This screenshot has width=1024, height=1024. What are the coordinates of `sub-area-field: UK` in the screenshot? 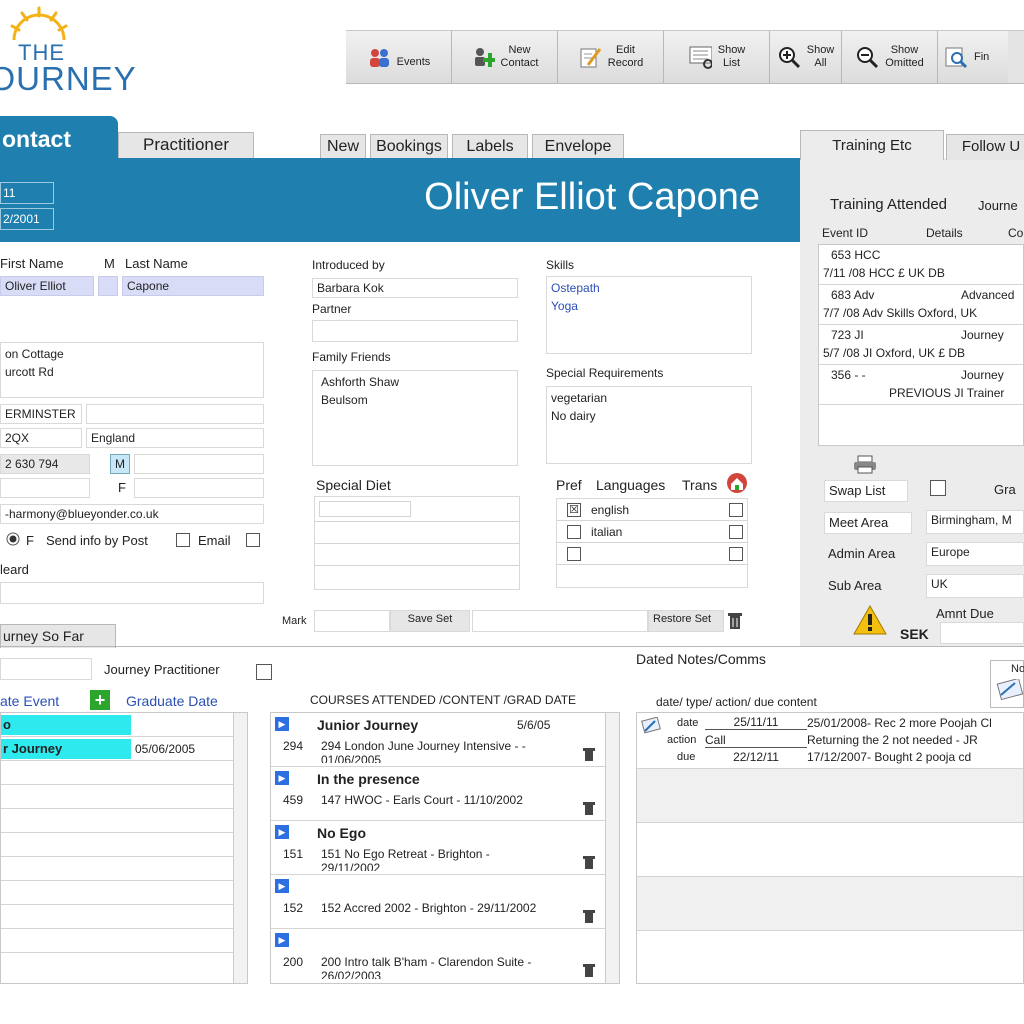 It's located at (975, 586).